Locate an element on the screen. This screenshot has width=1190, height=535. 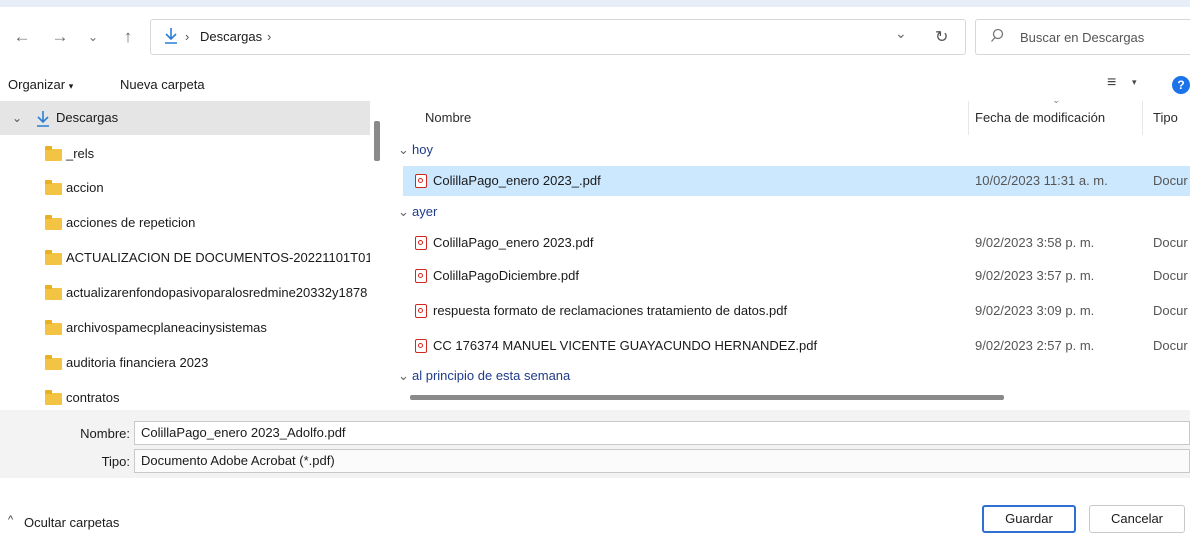
view-options-icon: ≡ is located at coordinates (1111, 83).